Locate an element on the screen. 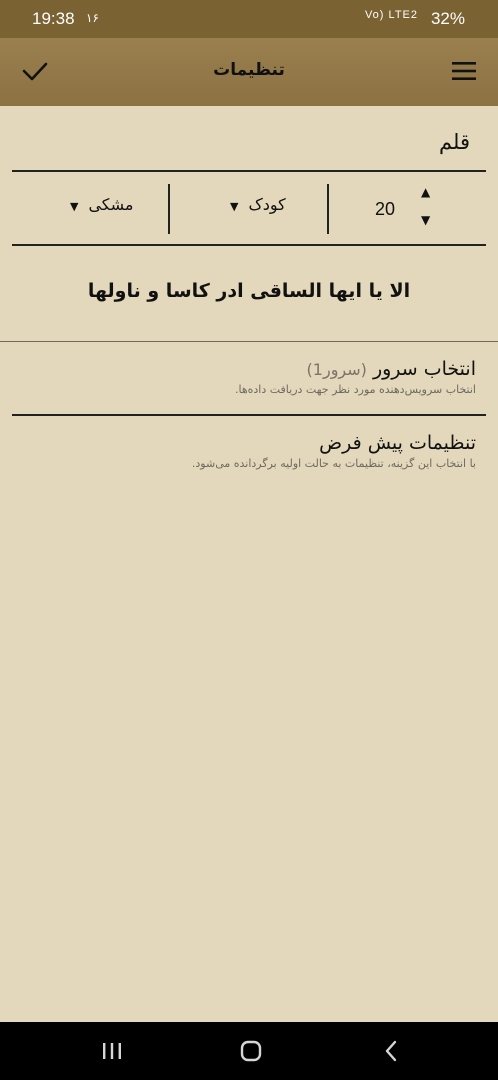 The width and height of the screenshot is (498, 1080). signal-icon: Vo) LTE2 is located at coordinates (391, 15).